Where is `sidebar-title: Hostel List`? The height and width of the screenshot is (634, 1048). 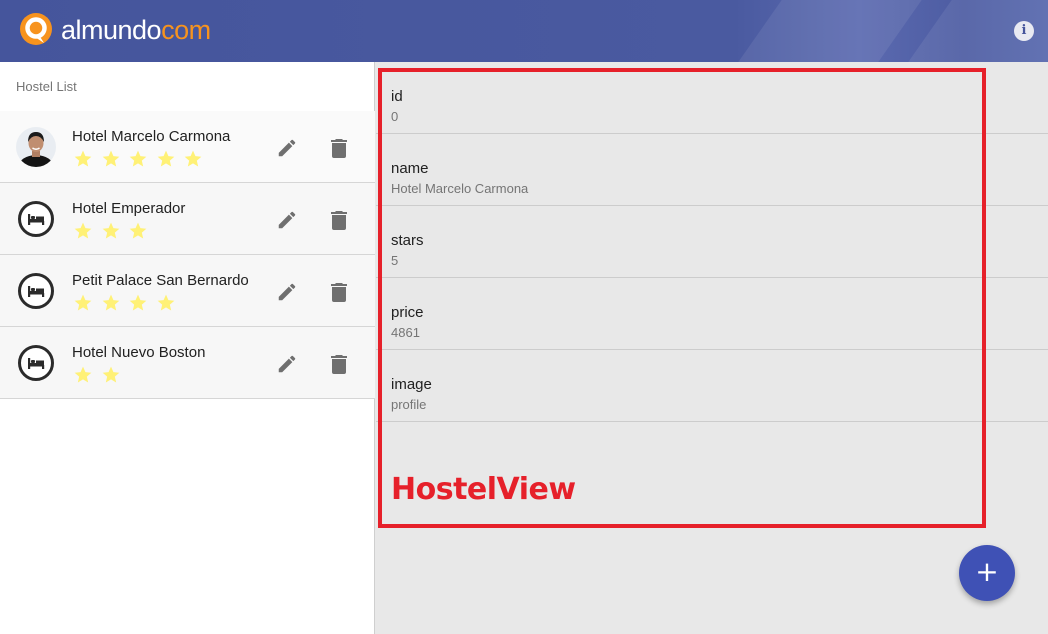
sidebar-title: Hostel List is located at coordinates (46, 86).